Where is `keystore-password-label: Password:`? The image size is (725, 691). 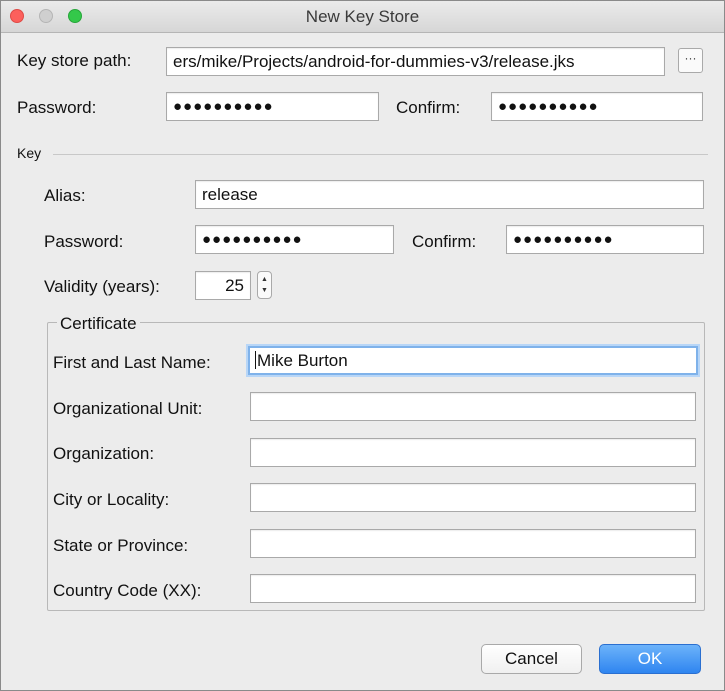 keystore-password-label: Password: is located at coordinates (57, 107).